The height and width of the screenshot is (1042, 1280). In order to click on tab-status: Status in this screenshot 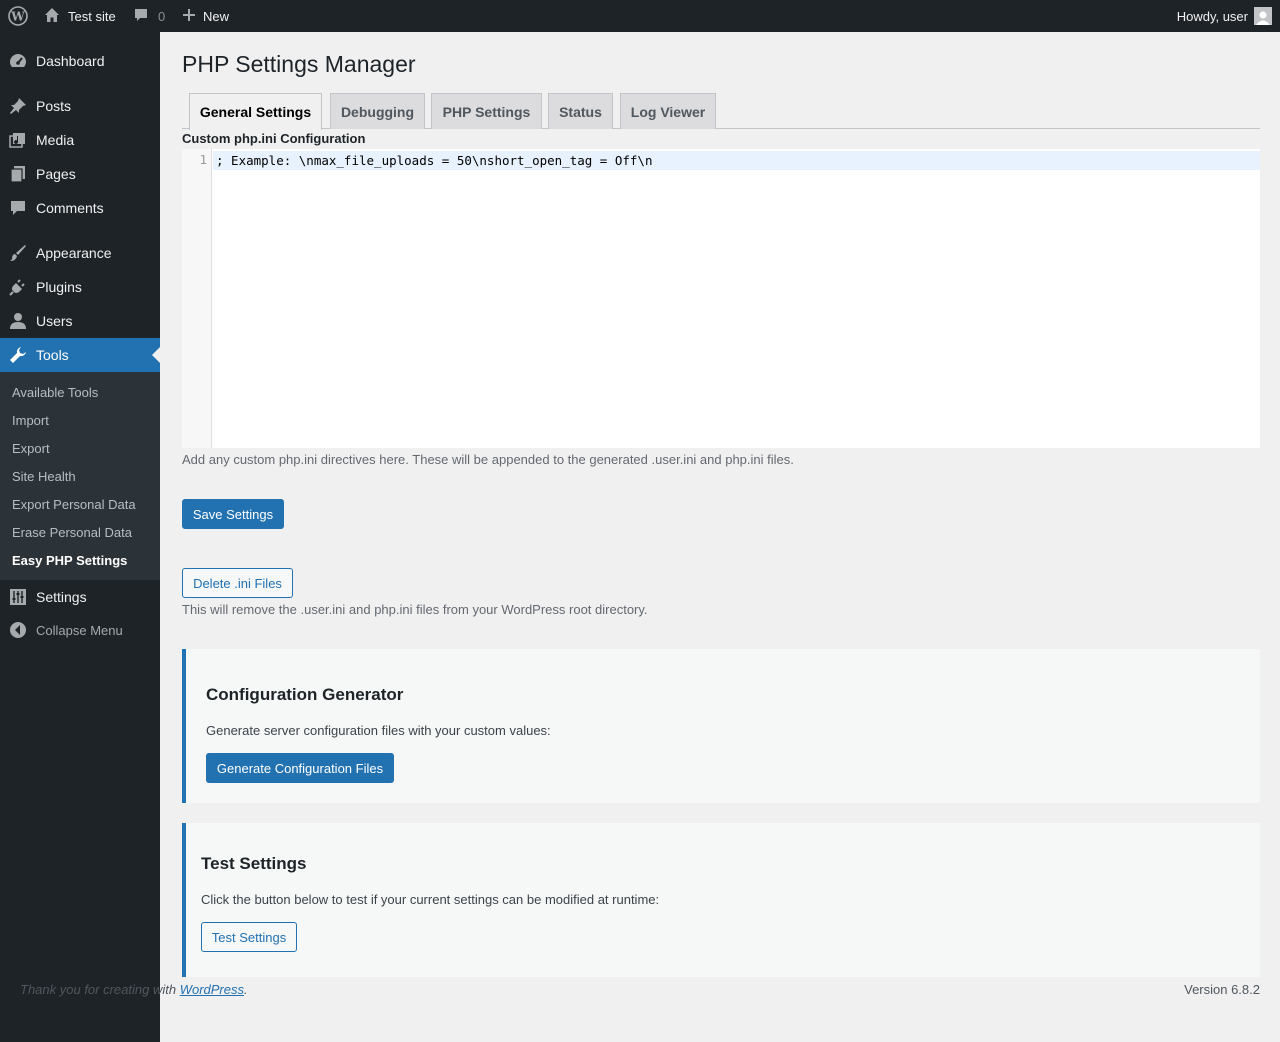, I will do `click(580, 111)`.